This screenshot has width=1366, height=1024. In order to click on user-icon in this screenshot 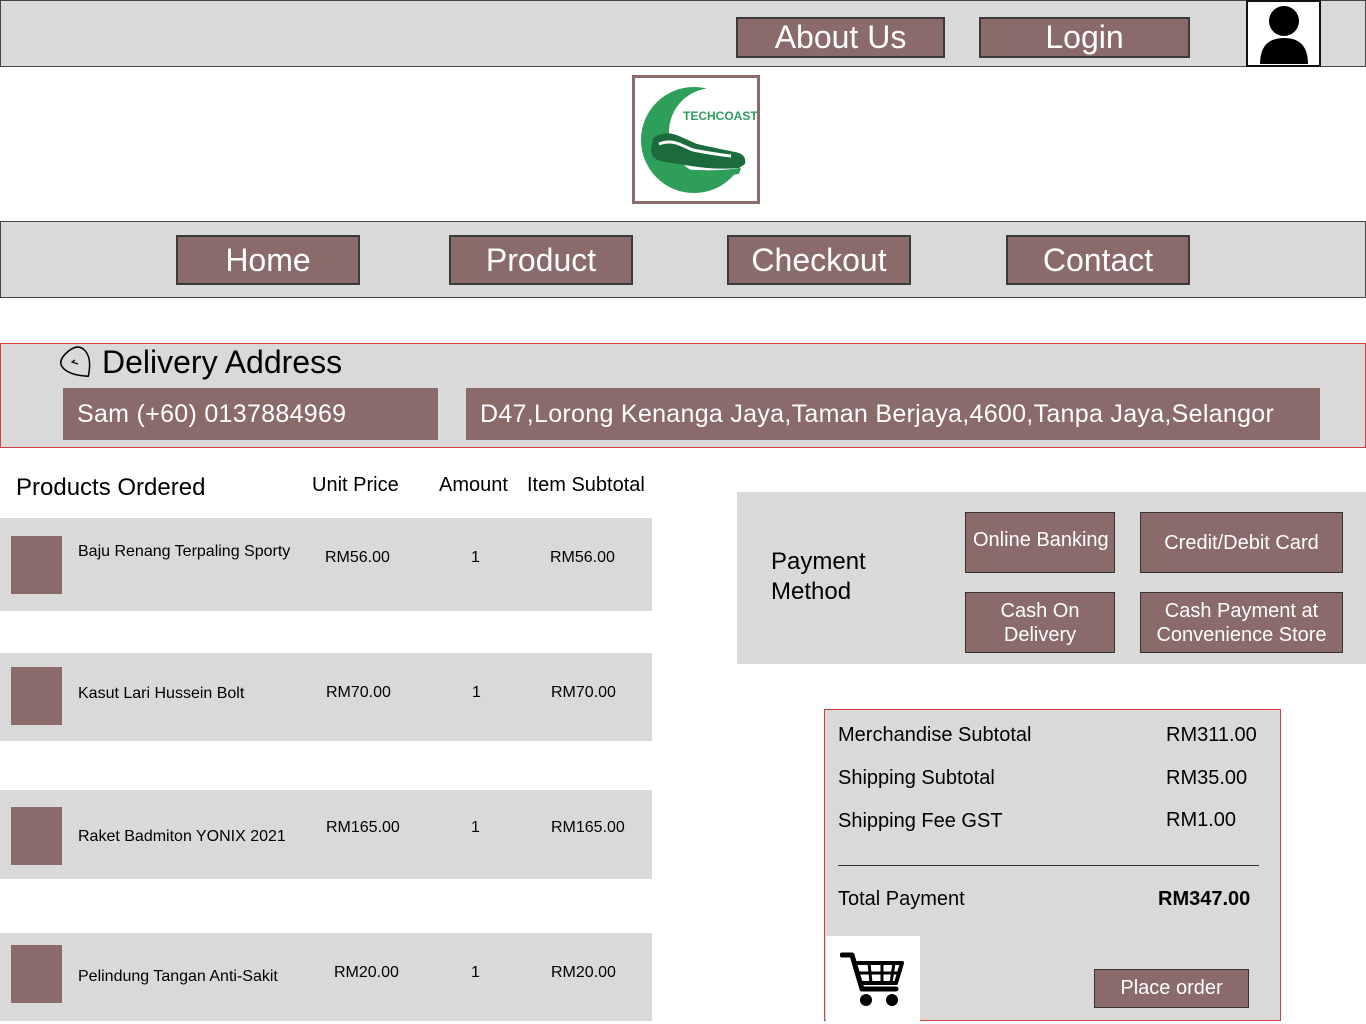, I will do `click(1283, 34)`.